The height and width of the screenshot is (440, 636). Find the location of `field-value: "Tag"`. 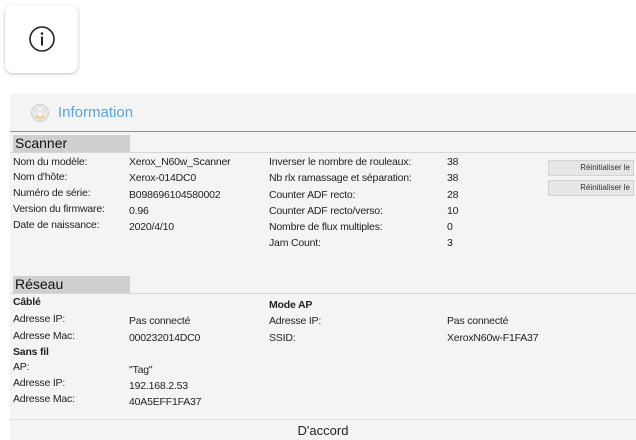

field-value: "Tag" is located at coordinates (141, 370).